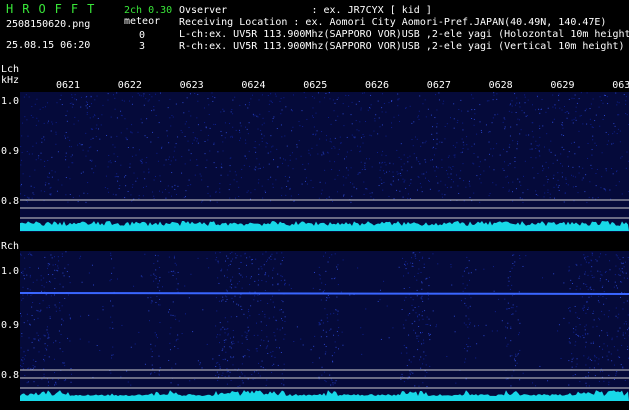  Describe the element at coordinates (324, 226) in the screenshot. I see `lch-level-trace` at that location.